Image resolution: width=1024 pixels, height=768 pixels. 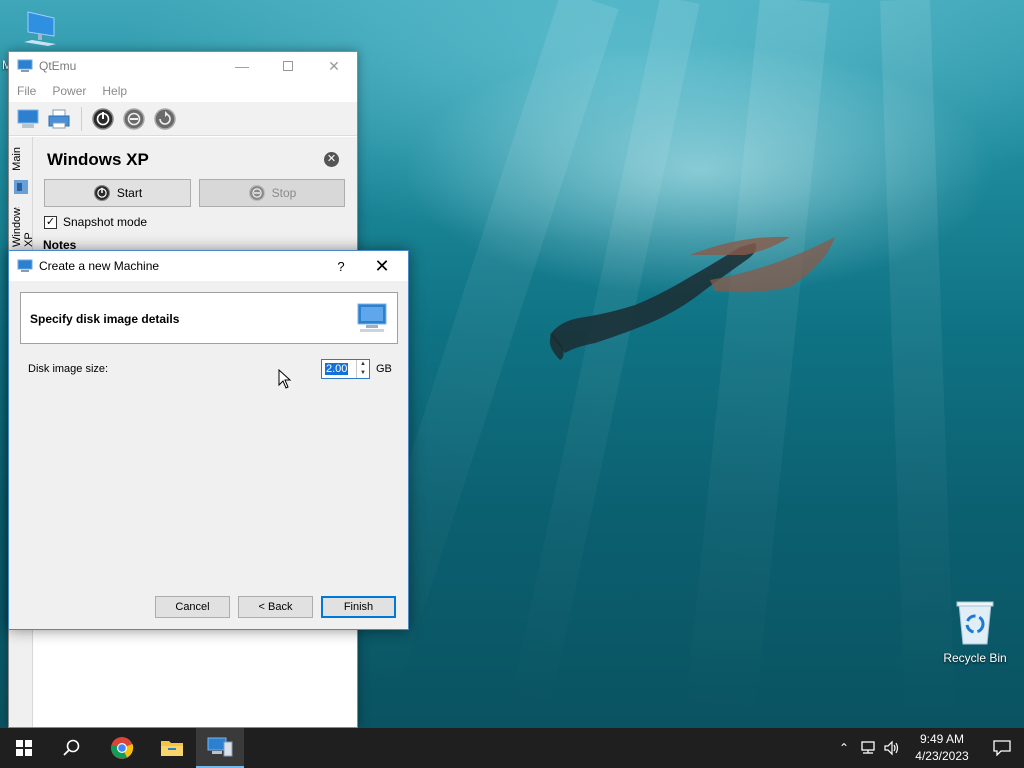 I want to click on help-button: ?, so click(x=341, y=266).